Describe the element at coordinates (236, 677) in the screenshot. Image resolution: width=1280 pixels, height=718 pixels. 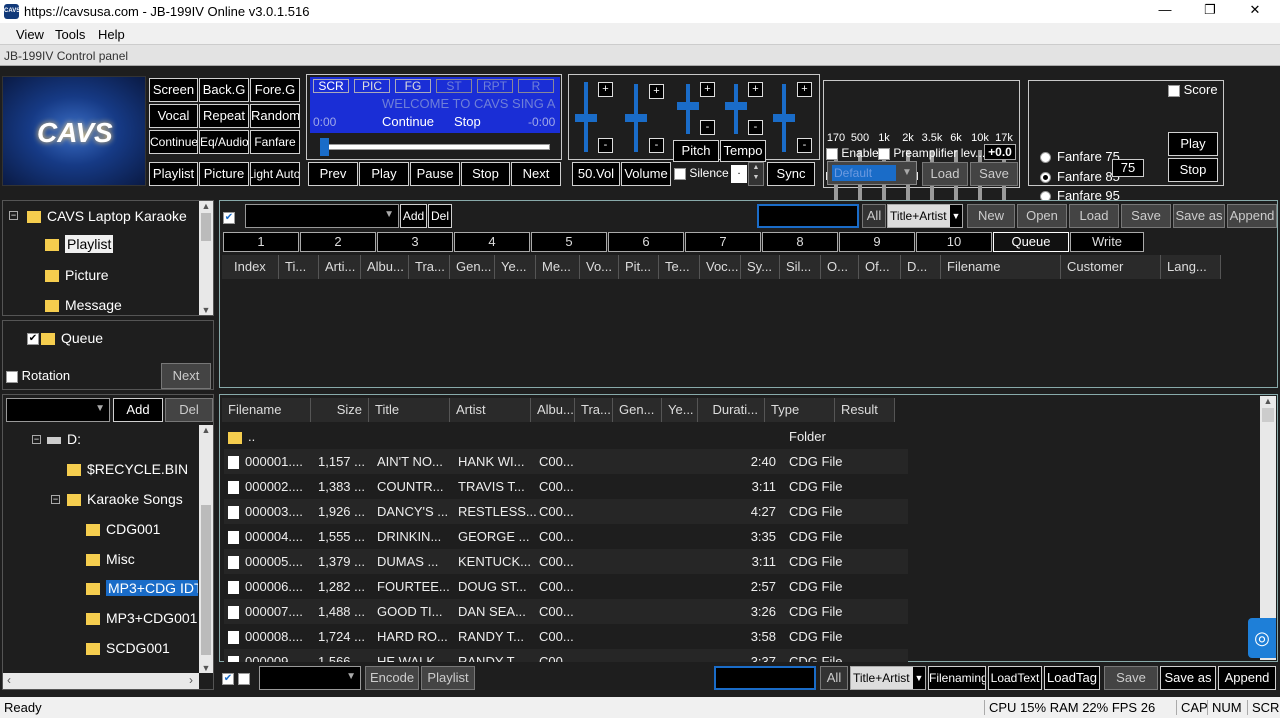
I see `file-select-all-checkbox: ✔` at that location.